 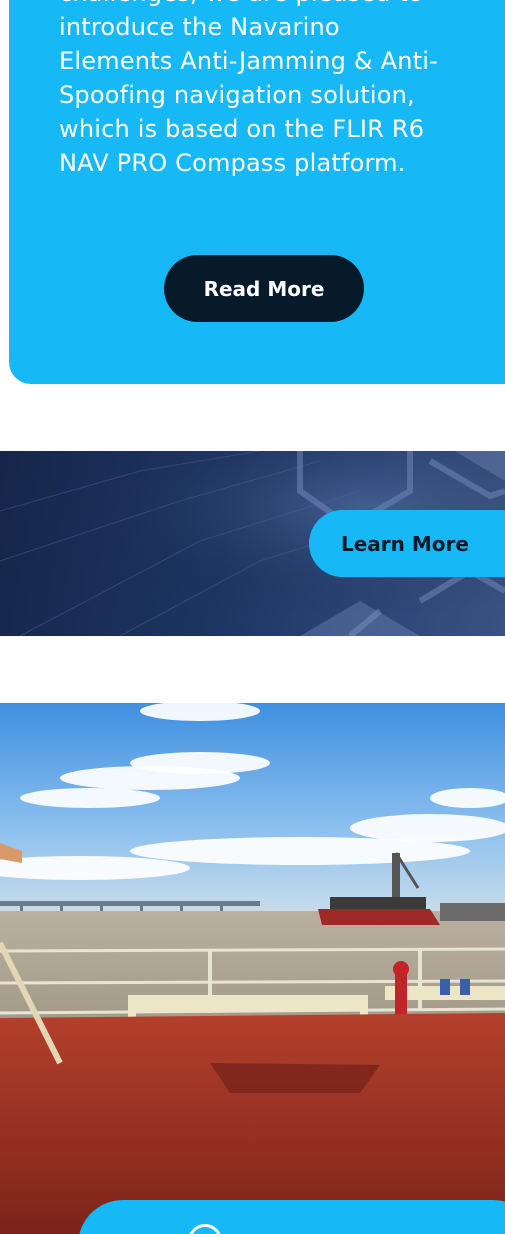 I want to click on promo-text-line: challenges, we are pleased to, so click(x=279, y=5).